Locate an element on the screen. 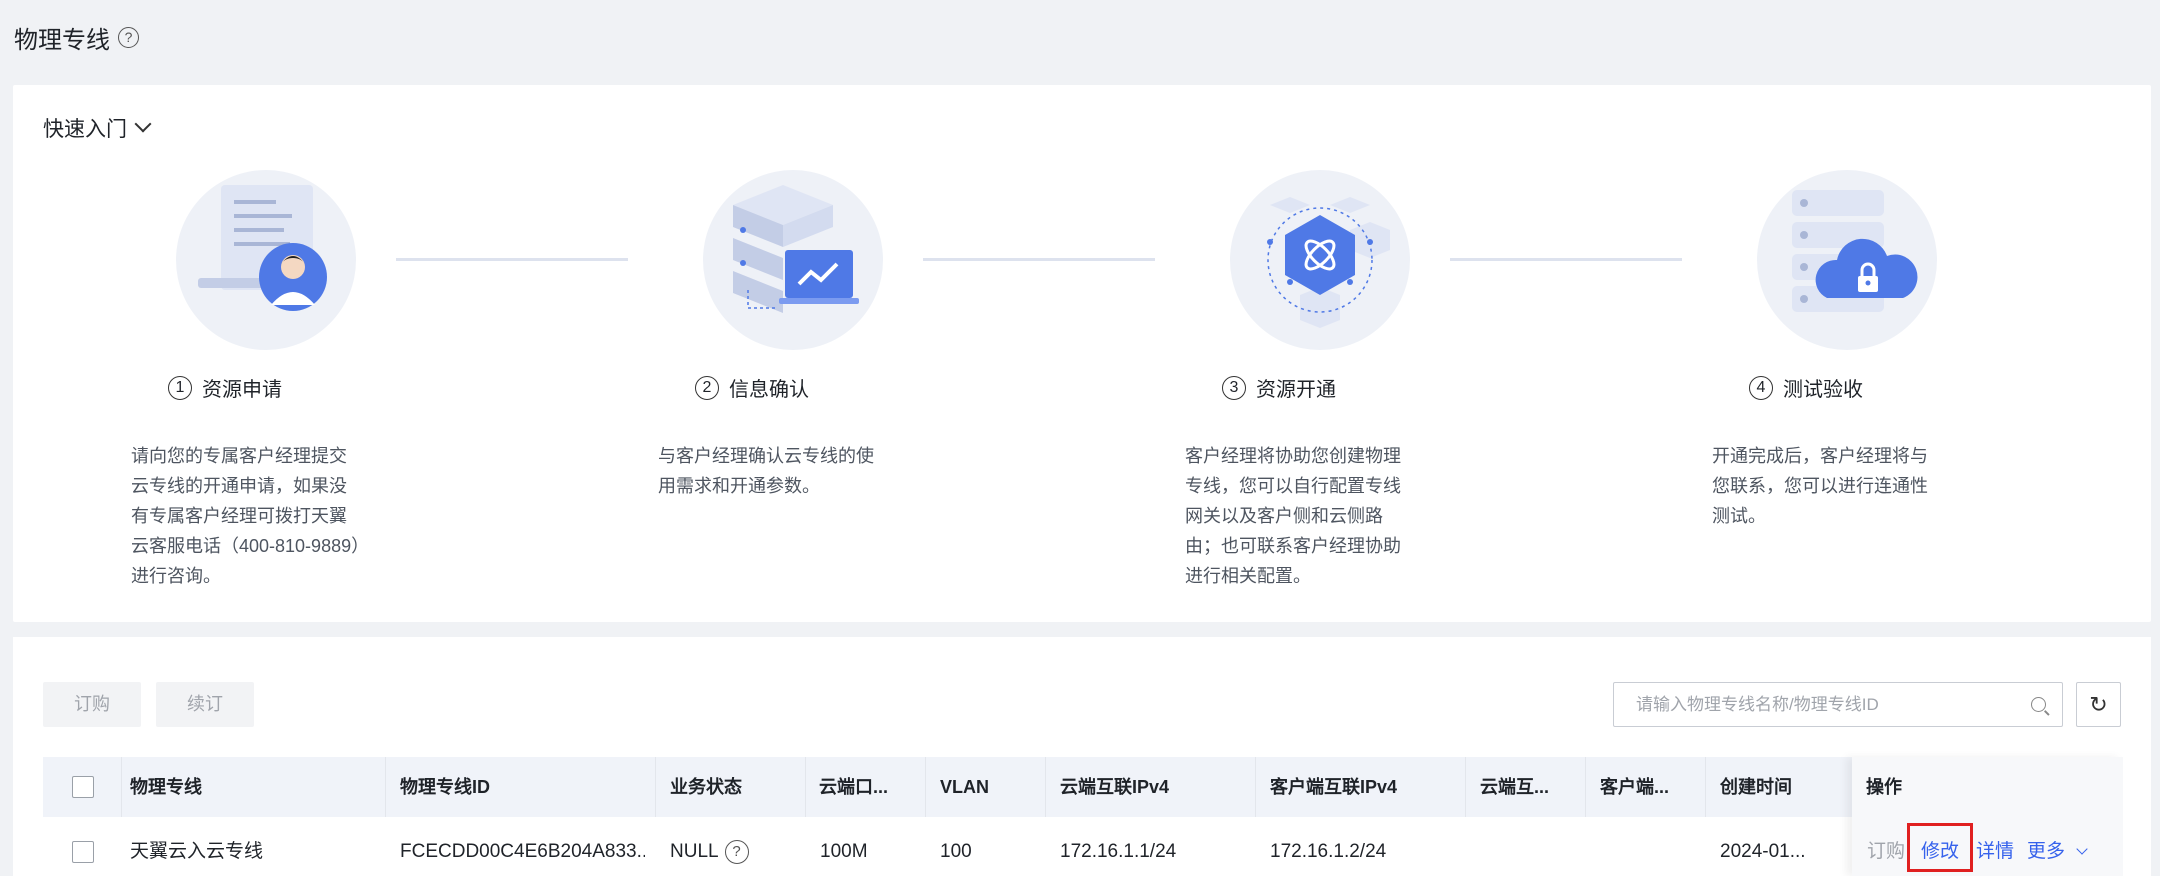  renew-button: 续订 is located at coordinates (205, 704).